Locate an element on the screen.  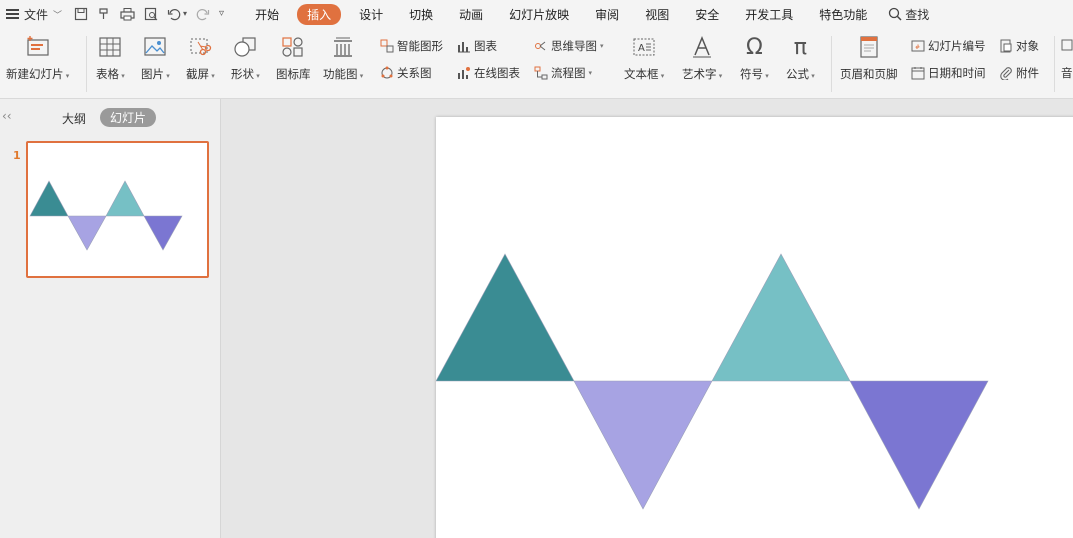
text-box-label: 文本框 is located at coordinates (644, 74).